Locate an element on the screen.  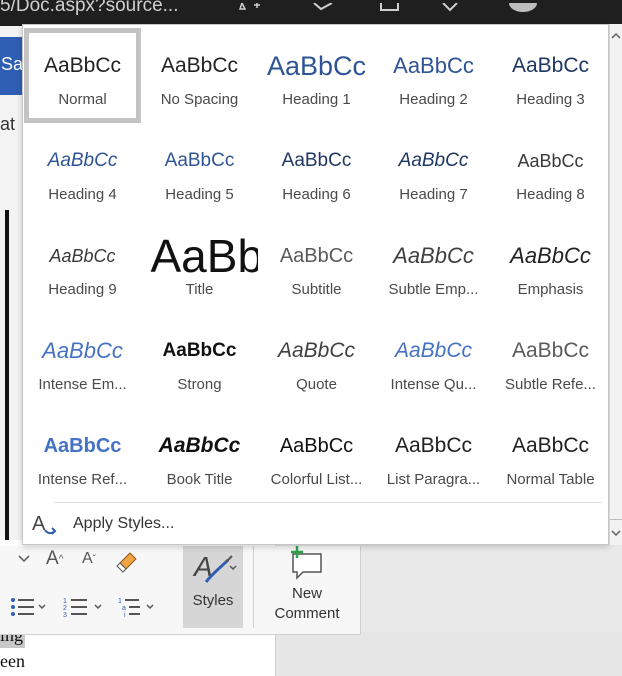
style-normal-table: AaBbCc Normal Table is located at coordinates (550, 455).